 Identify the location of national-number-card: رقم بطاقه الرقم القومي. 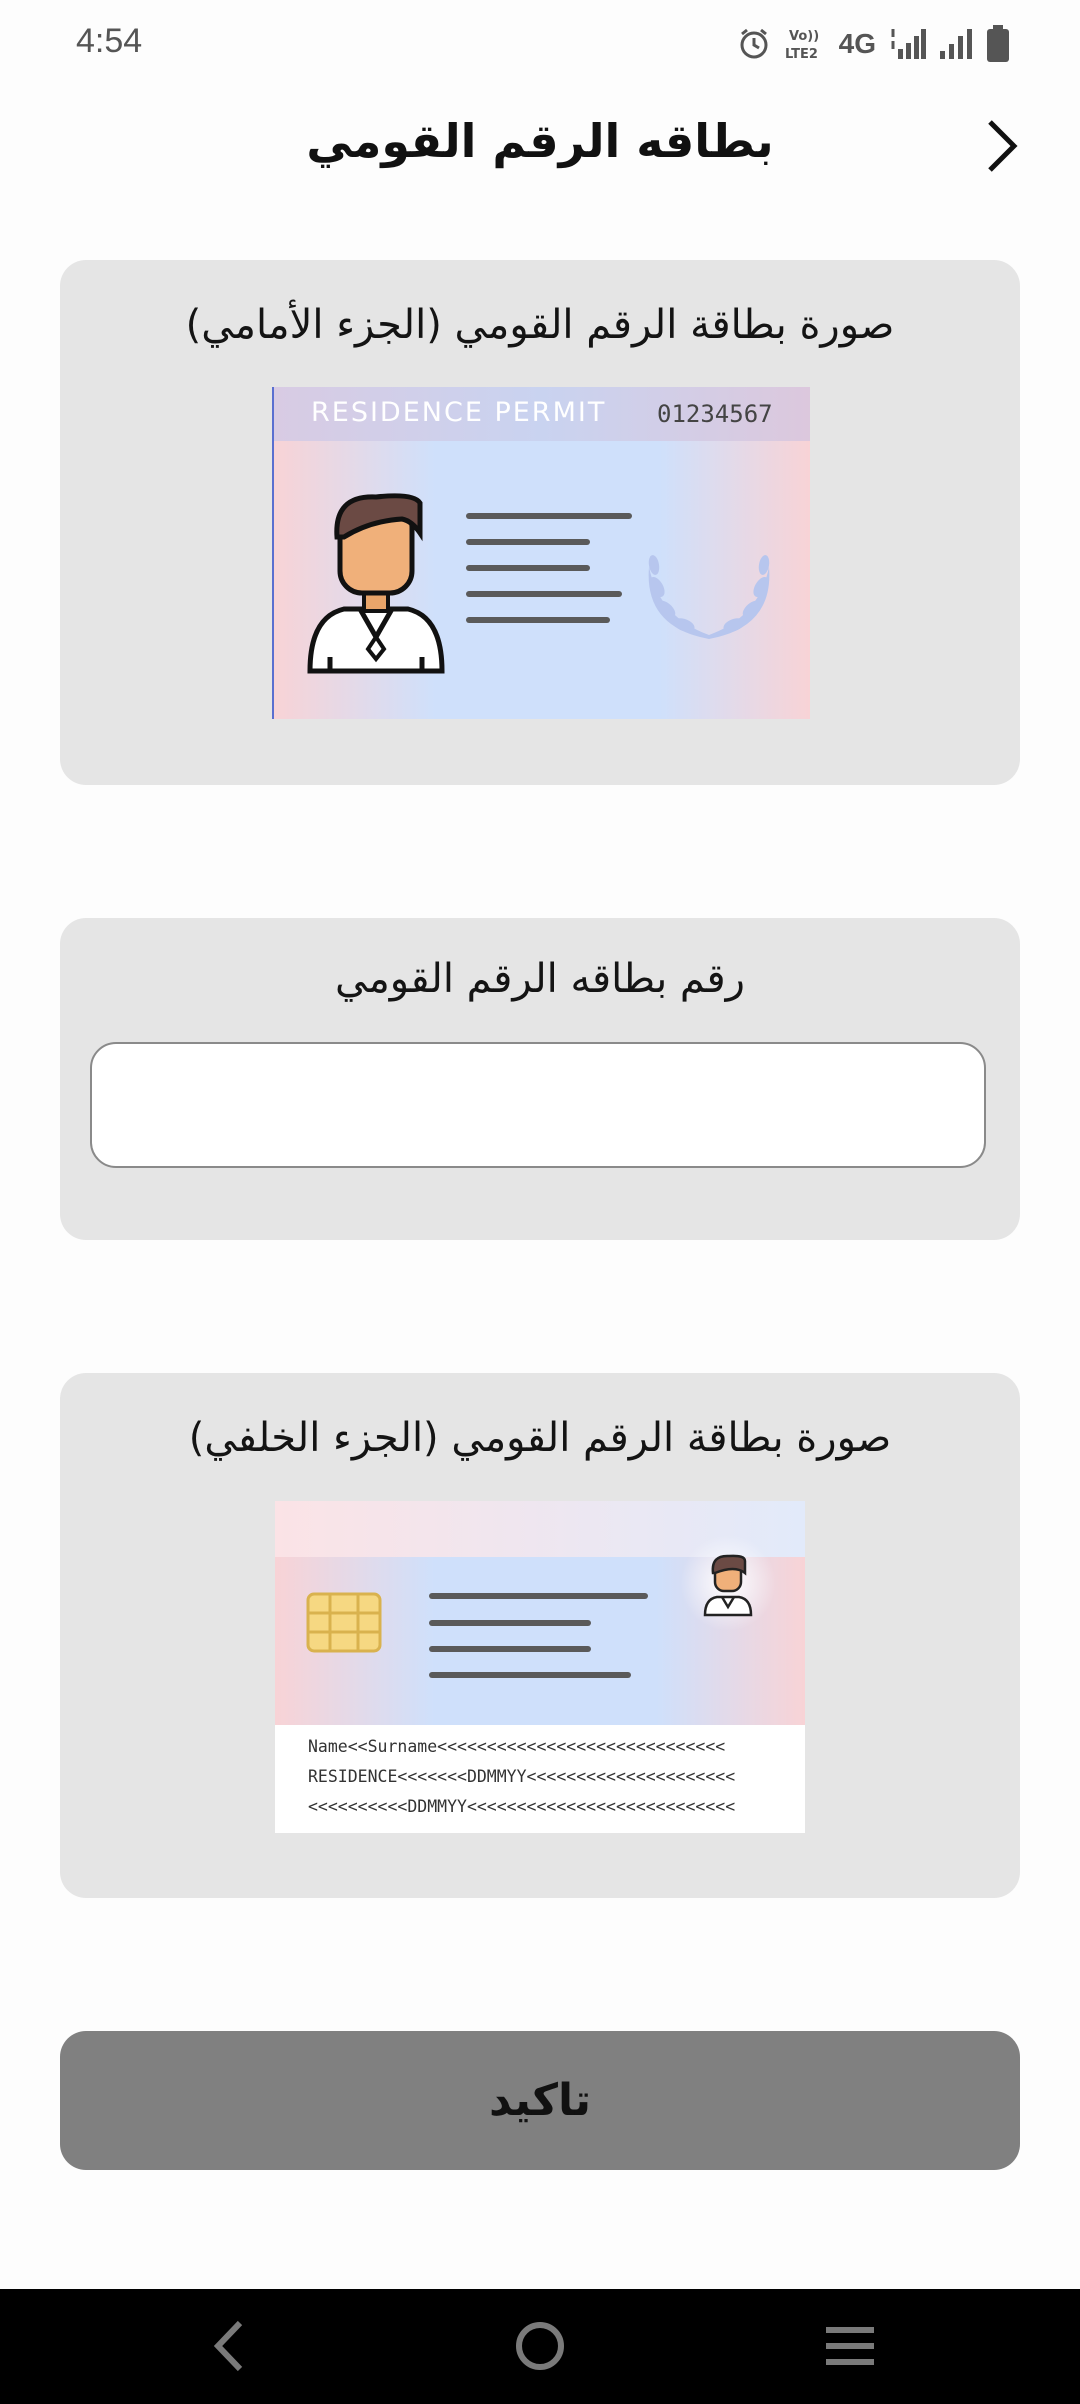
(540, 1079).